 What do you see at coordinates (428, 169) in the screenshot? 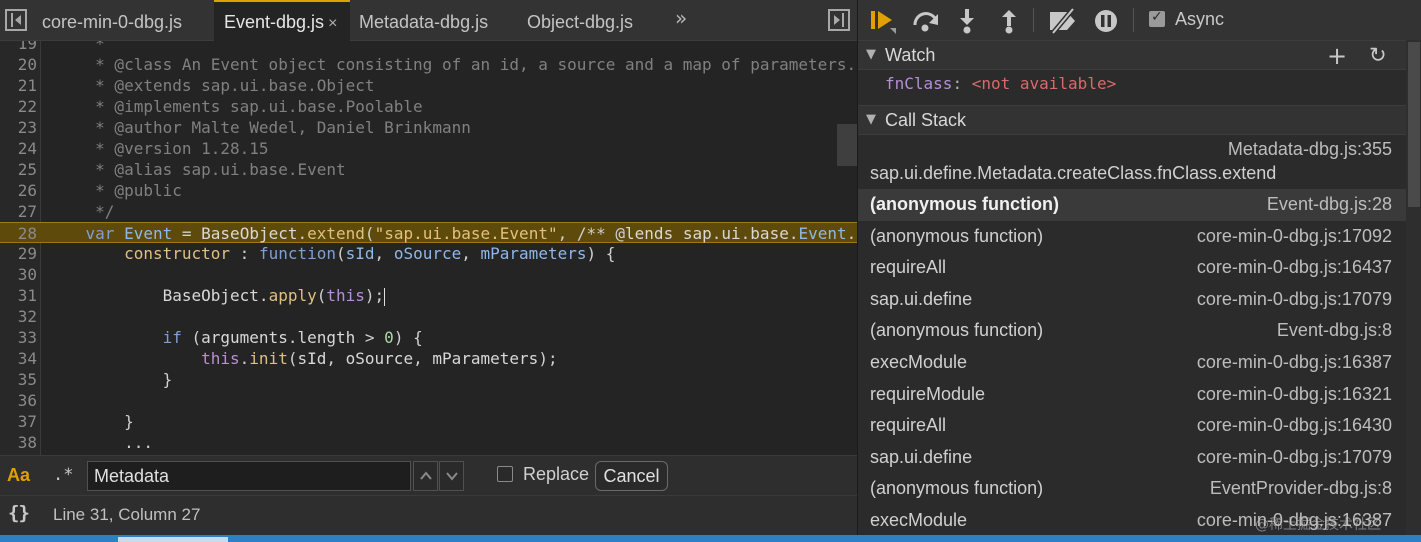
I see `code-line: 25 * @alias sap.ui.base.Event` at bounding box center [428, 169].